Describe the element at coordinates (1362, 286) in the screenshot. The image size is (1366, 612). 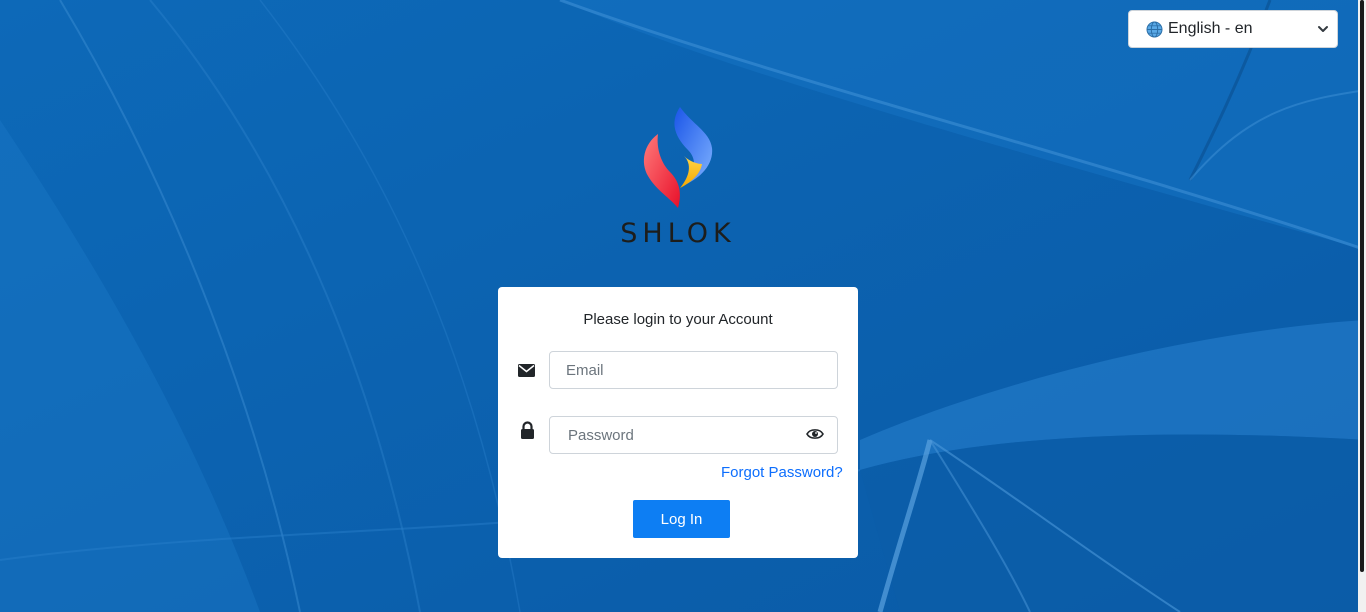
I see `scrollbar-thumb` at that location.